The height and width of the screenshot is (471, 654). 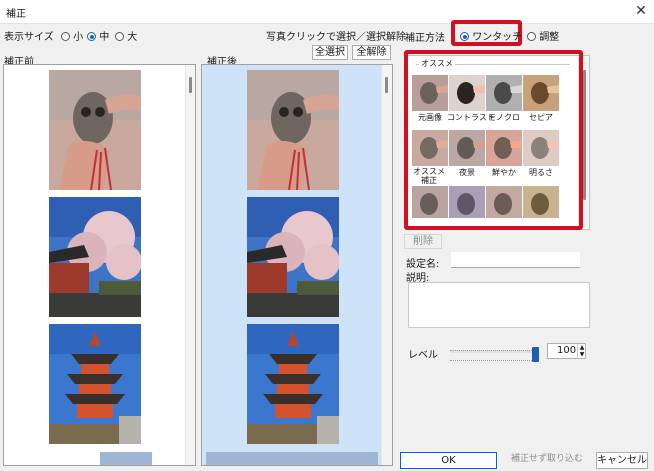 I want to click on after-scrollbar-thumb, so click(x=386, y=85).